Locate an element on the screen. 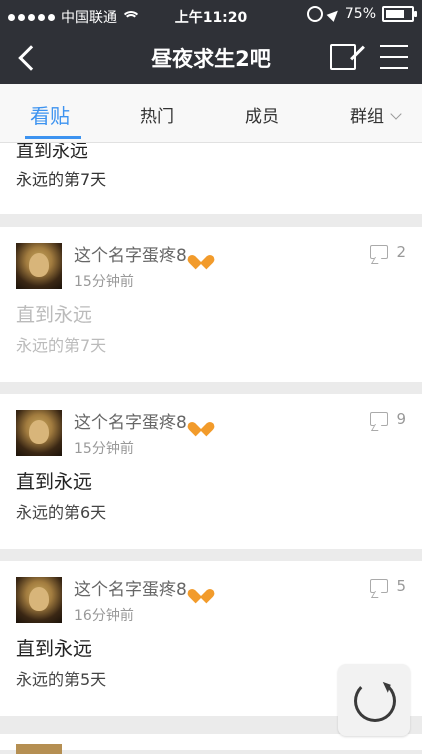 This screenshot has width=422, height=754. chevron-down-icon is located at coordinates (396, 114).